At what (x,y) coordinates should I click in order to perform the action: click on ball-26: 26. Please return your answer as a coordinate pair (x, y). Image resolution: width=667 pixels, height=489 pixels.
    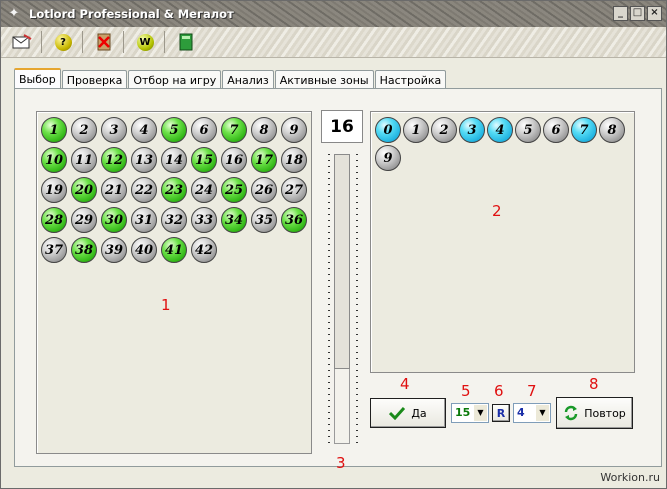
    Looking at the image, I should click on (264, 190).